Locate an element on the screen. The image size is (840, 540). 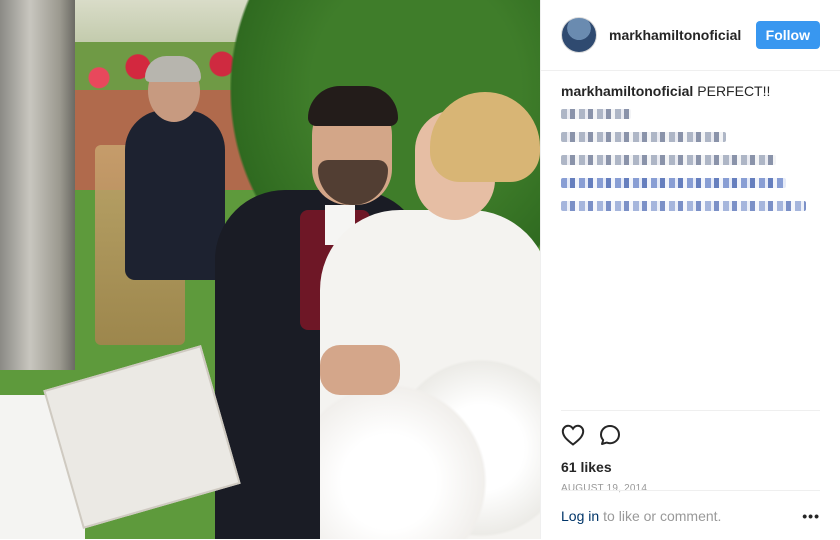
guest-hair is located at coordinates (173, 69).